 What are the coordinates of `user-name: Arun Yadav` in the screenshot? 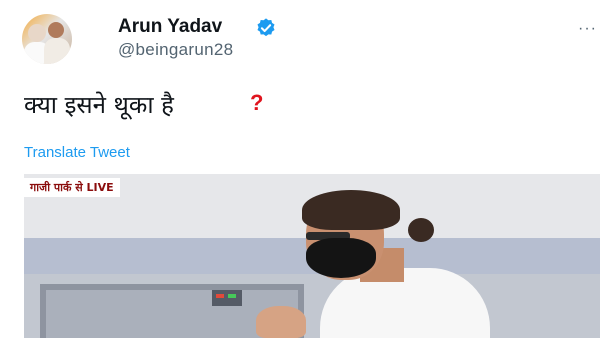 It's located at (170, 27).